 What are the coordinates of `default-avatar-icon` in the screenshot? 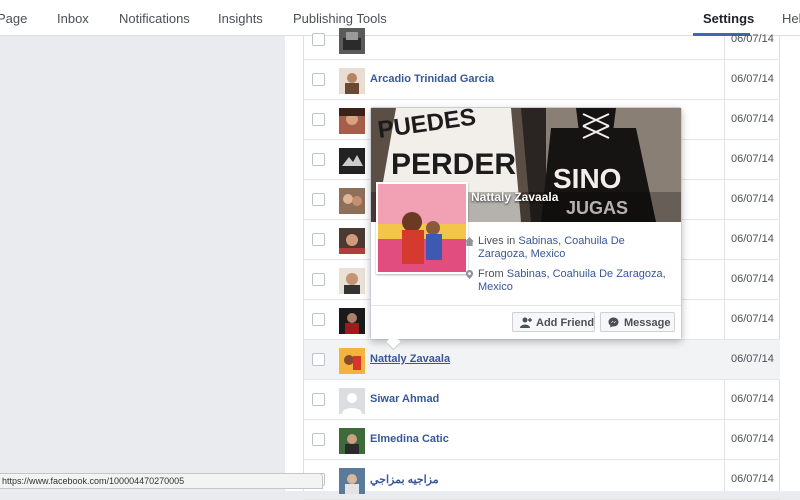 It's located at (352, 401).